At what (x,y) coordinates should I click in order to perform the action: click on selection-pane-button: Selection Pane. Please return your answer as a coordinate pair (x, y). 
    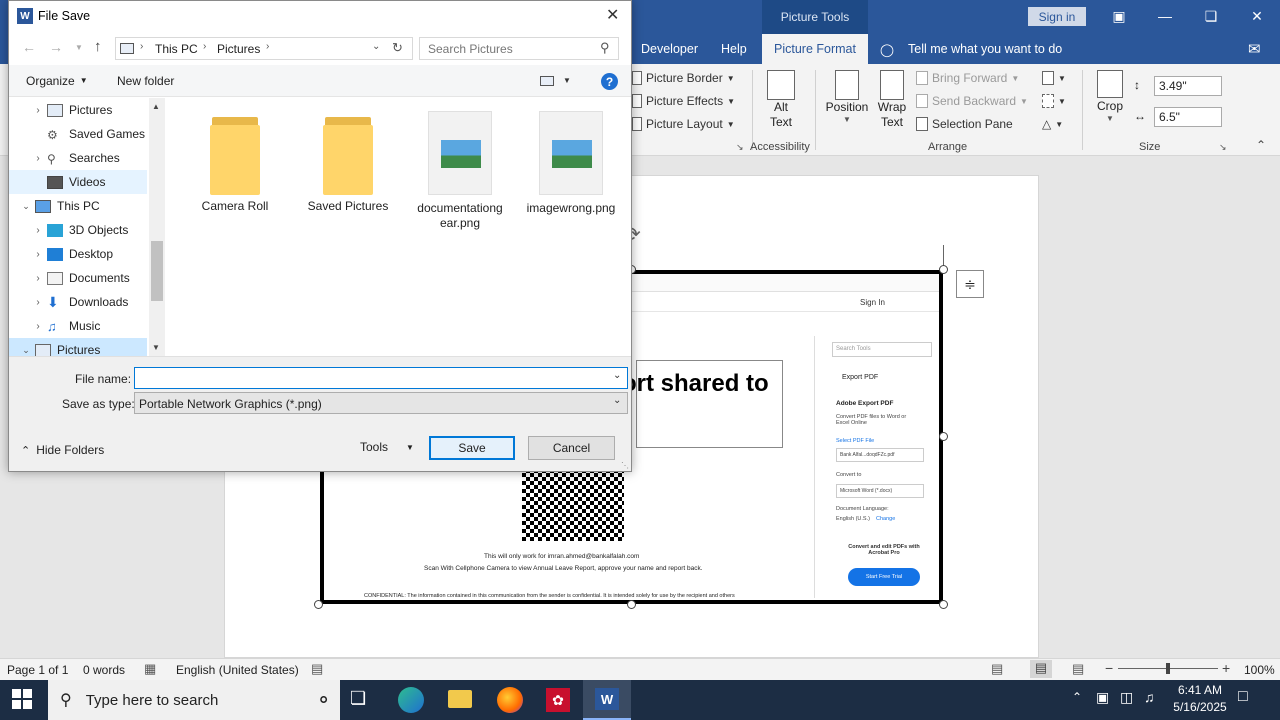
    Looking at the image, I should click on (964, 124).